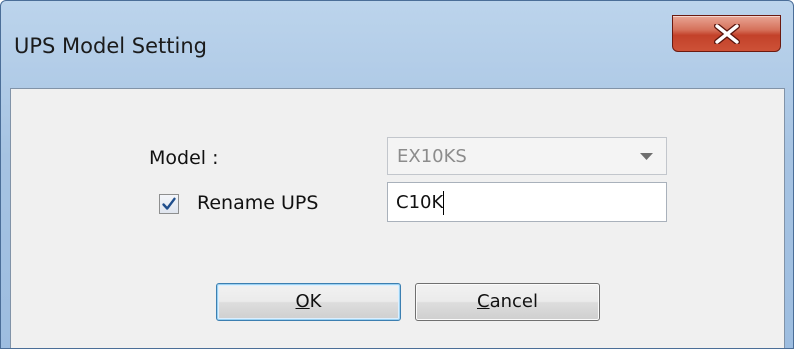 This screenshot has height=349, width=794. Describe the element at coordinates (257, 203) in the screenshot. I see `rename-ups-label: Rename UPS` at that location.